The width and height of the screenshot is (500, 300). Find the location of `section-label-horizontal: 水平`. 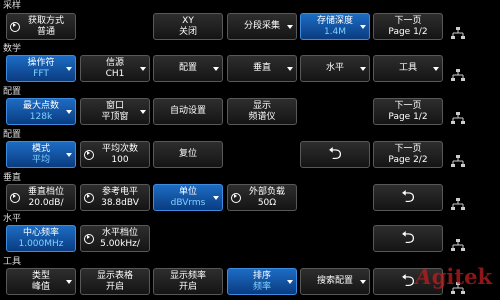

section-label-horizontal: 水平 is located at coordinates (12, 219).